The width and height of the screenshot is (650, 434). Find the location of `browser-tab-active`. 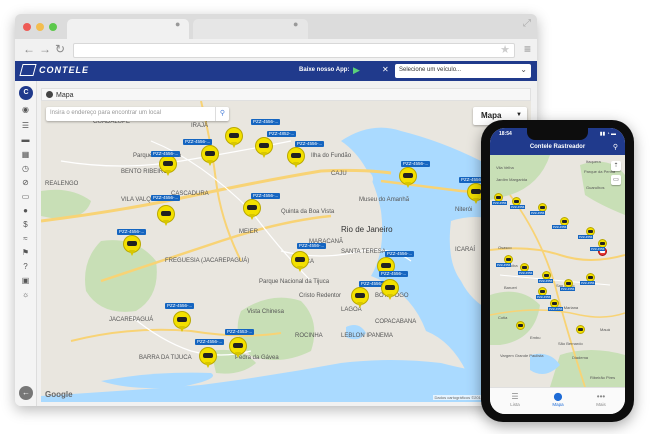

browser-tab-active is located at coordinates (128, 29).